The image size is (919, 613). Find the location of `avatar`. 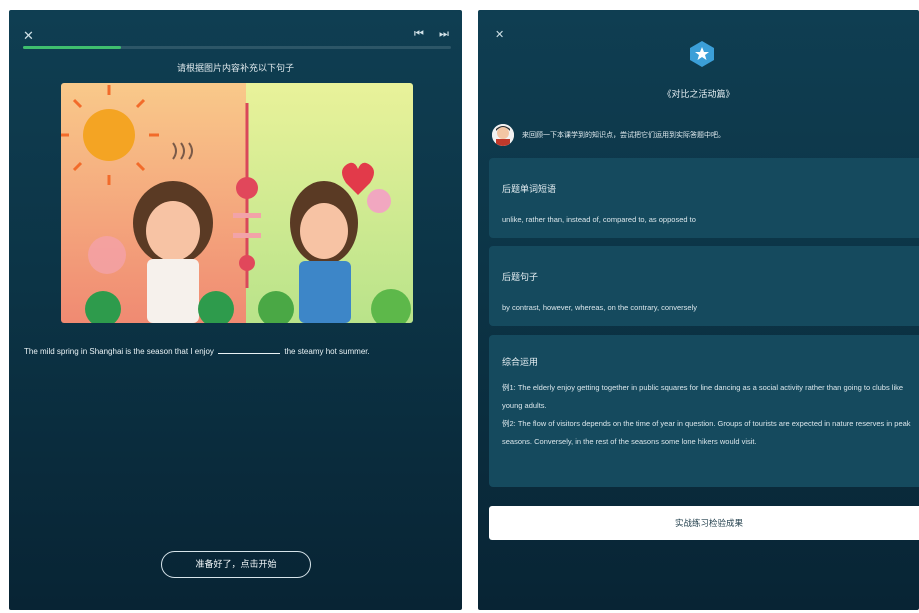

avatar is located at coordinates (503, 135).